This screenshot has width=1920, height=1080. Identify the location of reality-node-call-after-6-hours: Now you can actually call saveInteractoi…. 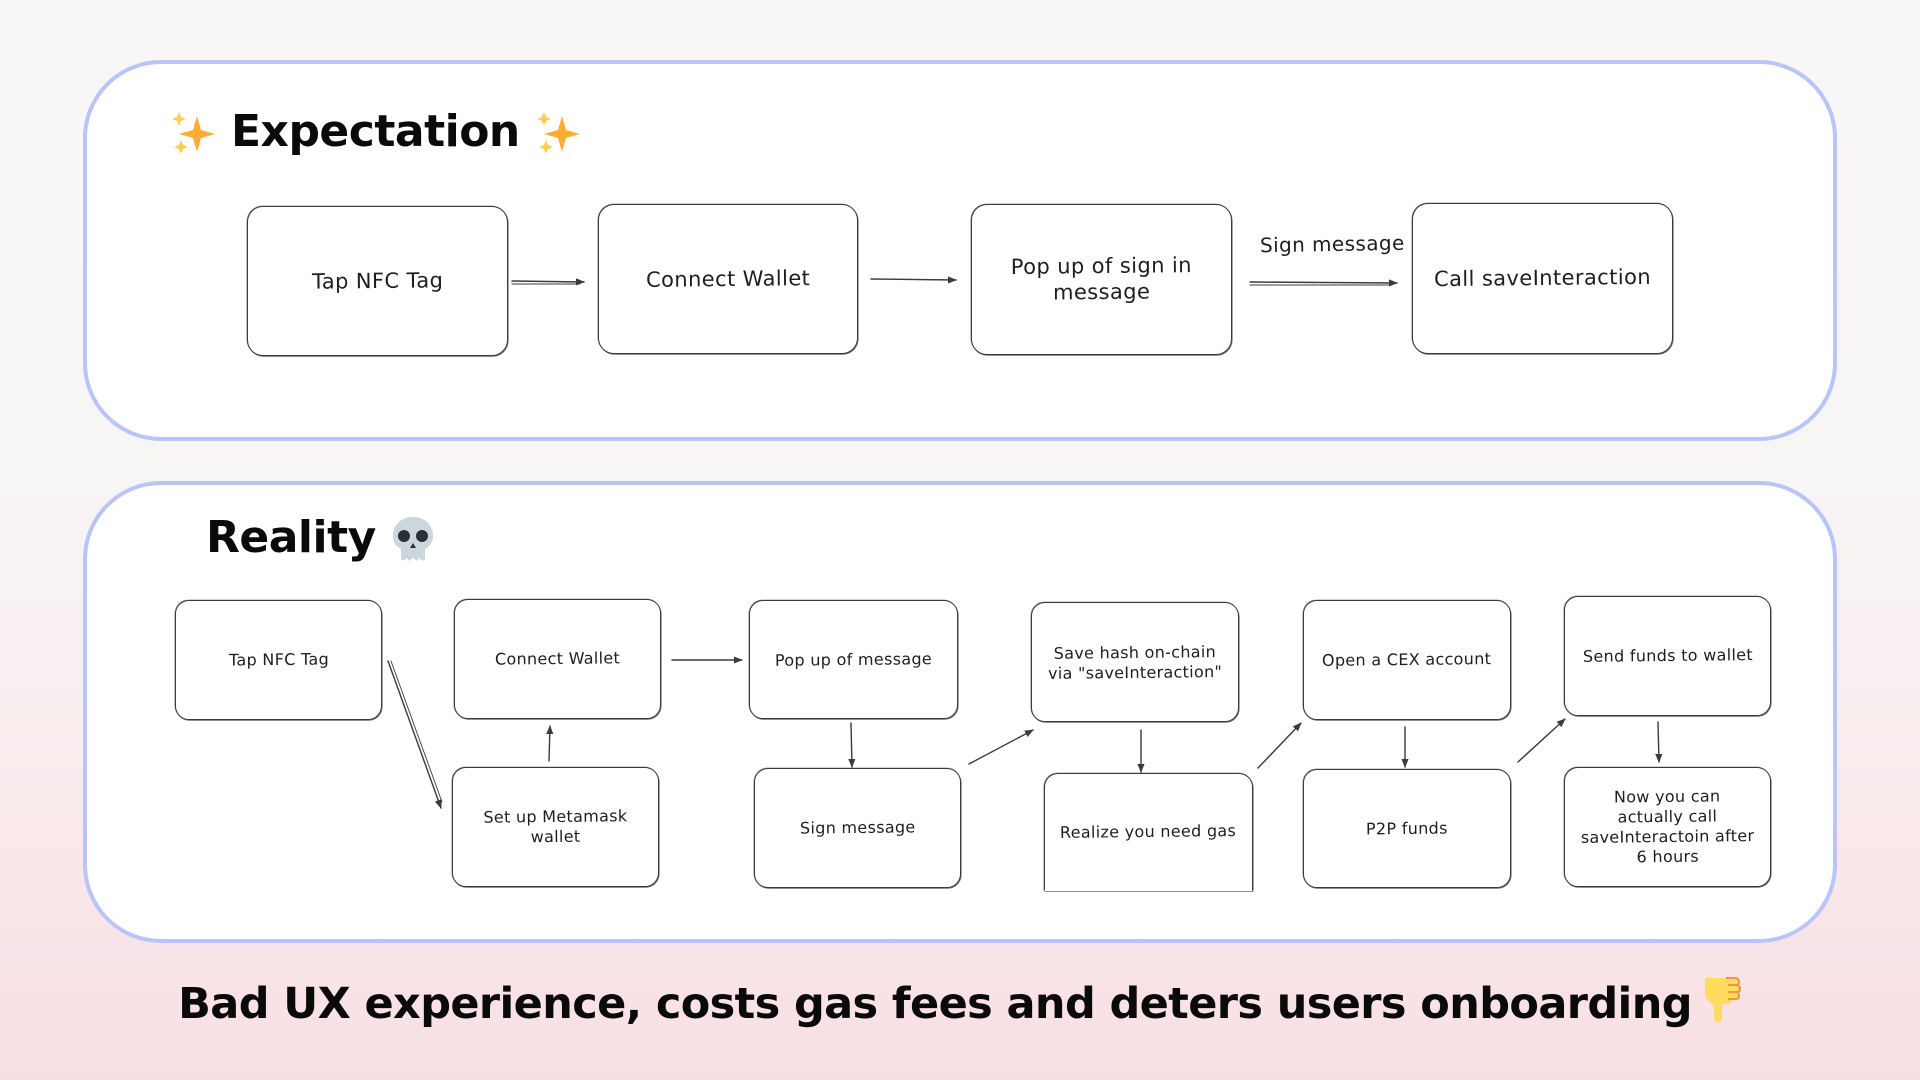
(1667, 827).